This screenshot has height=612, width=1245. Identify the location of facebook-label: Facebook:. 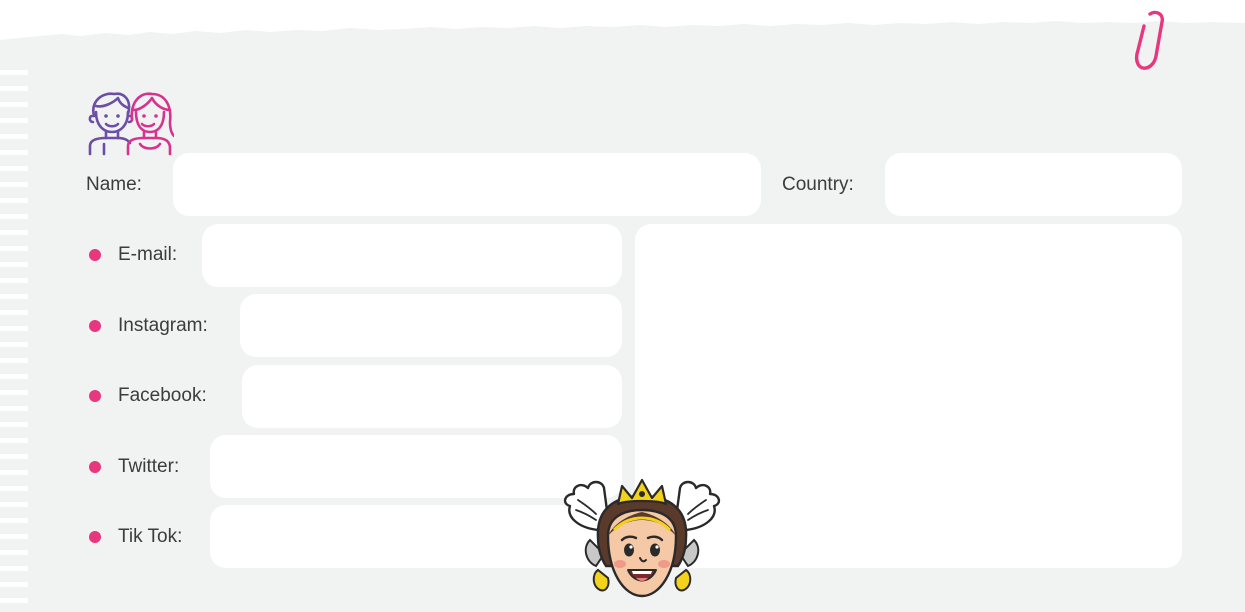
(162, 395).